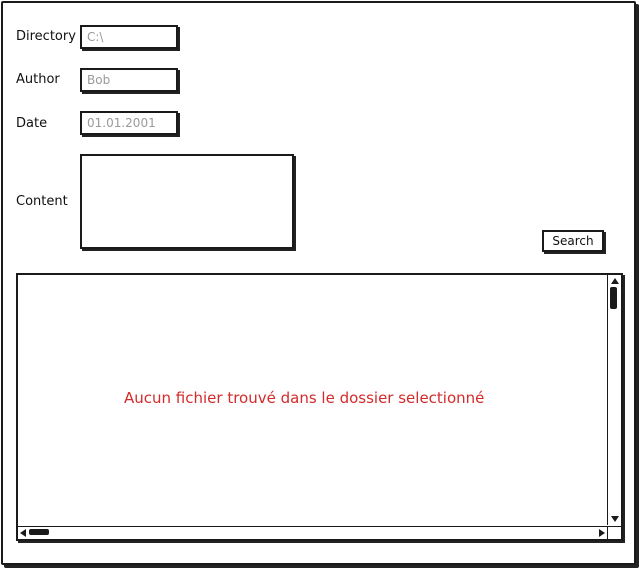 This screenshot has height=568, width=639. What do you see at coordinates (614, 400) in the screenshot?
I see `vertical-scrollbar` at bounding box center [614, 400].